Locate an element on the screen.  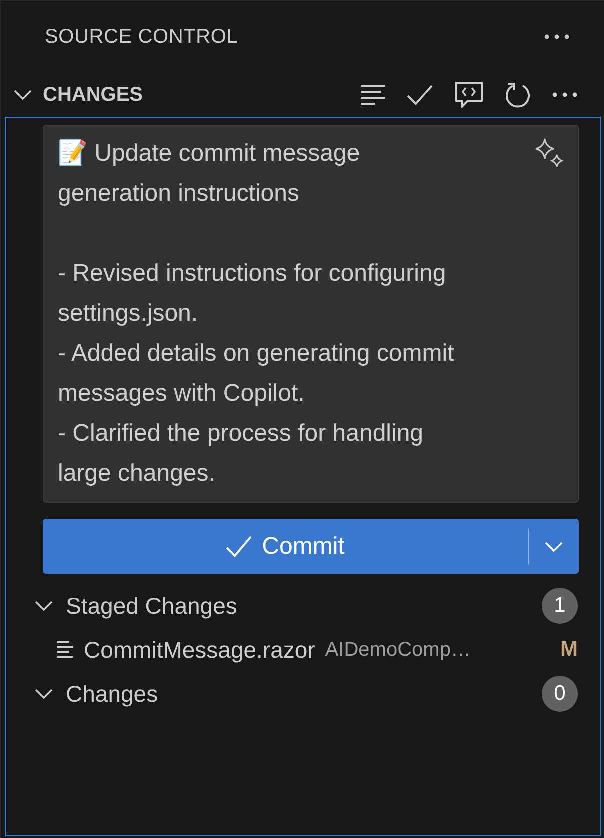
section-title: CHANGES is located at coordinates (199, 95).